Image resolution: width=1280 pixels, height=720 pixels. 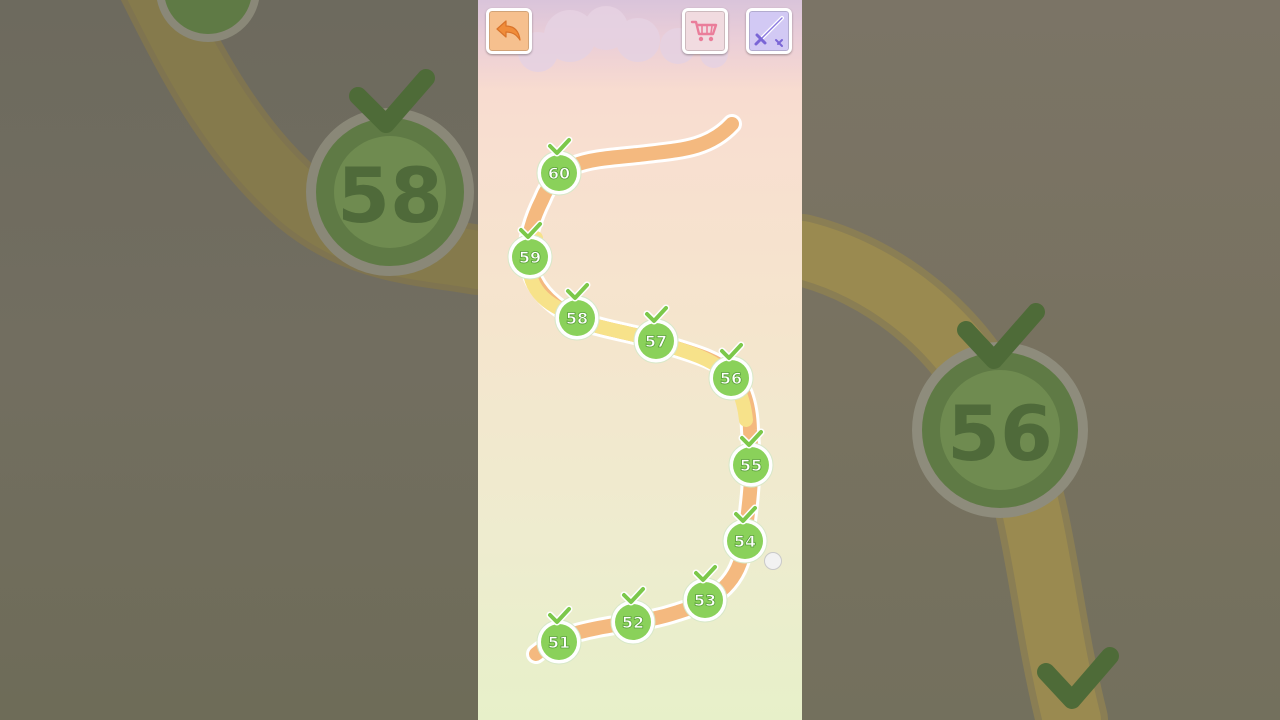 What do you see at coordinates (559, 173) in the screenshot?
I see `level-number: 60` at bounding box center [559, 173].